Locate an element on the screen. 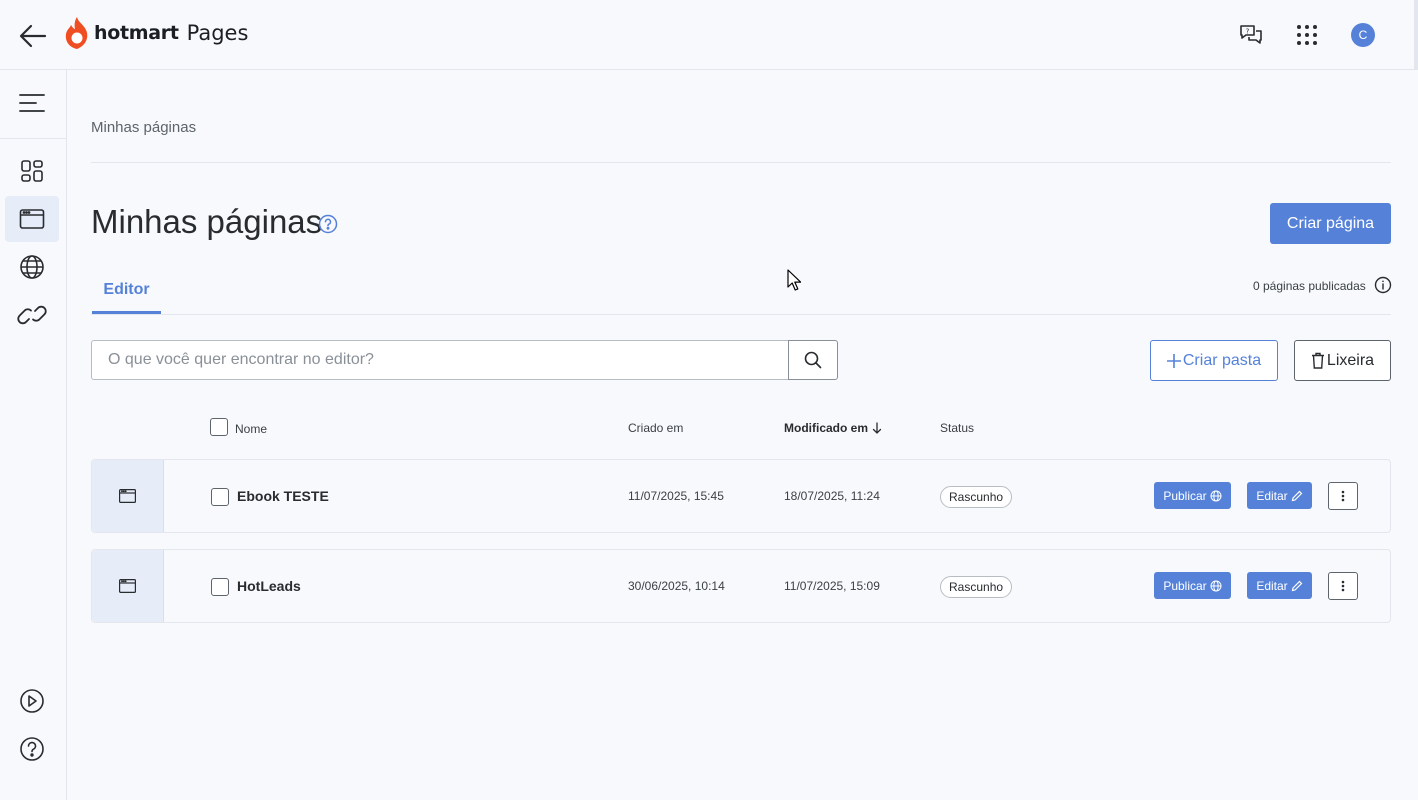 Image resolution: width=1418 pixels, height=800 pixels. plus-icon is located at coordinates (1173, 360).